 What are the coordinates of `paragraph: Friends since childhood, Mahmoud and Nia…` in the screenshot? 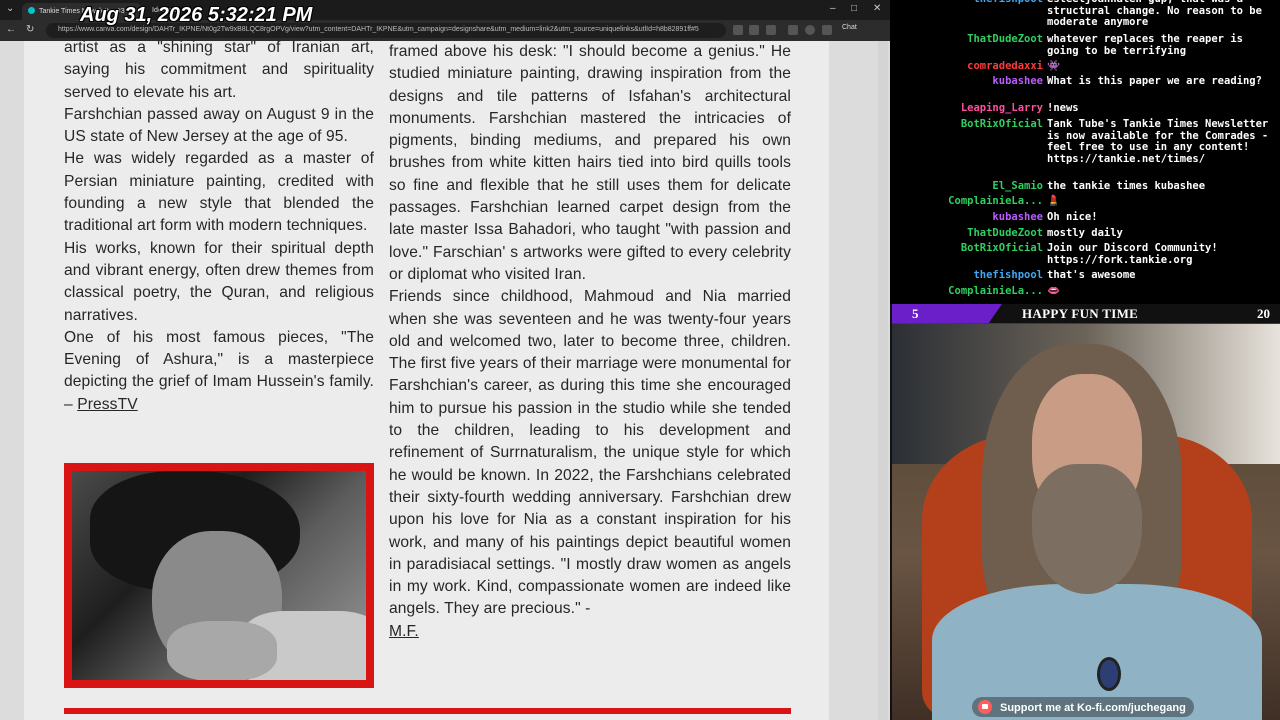 It's located at (590, 453).